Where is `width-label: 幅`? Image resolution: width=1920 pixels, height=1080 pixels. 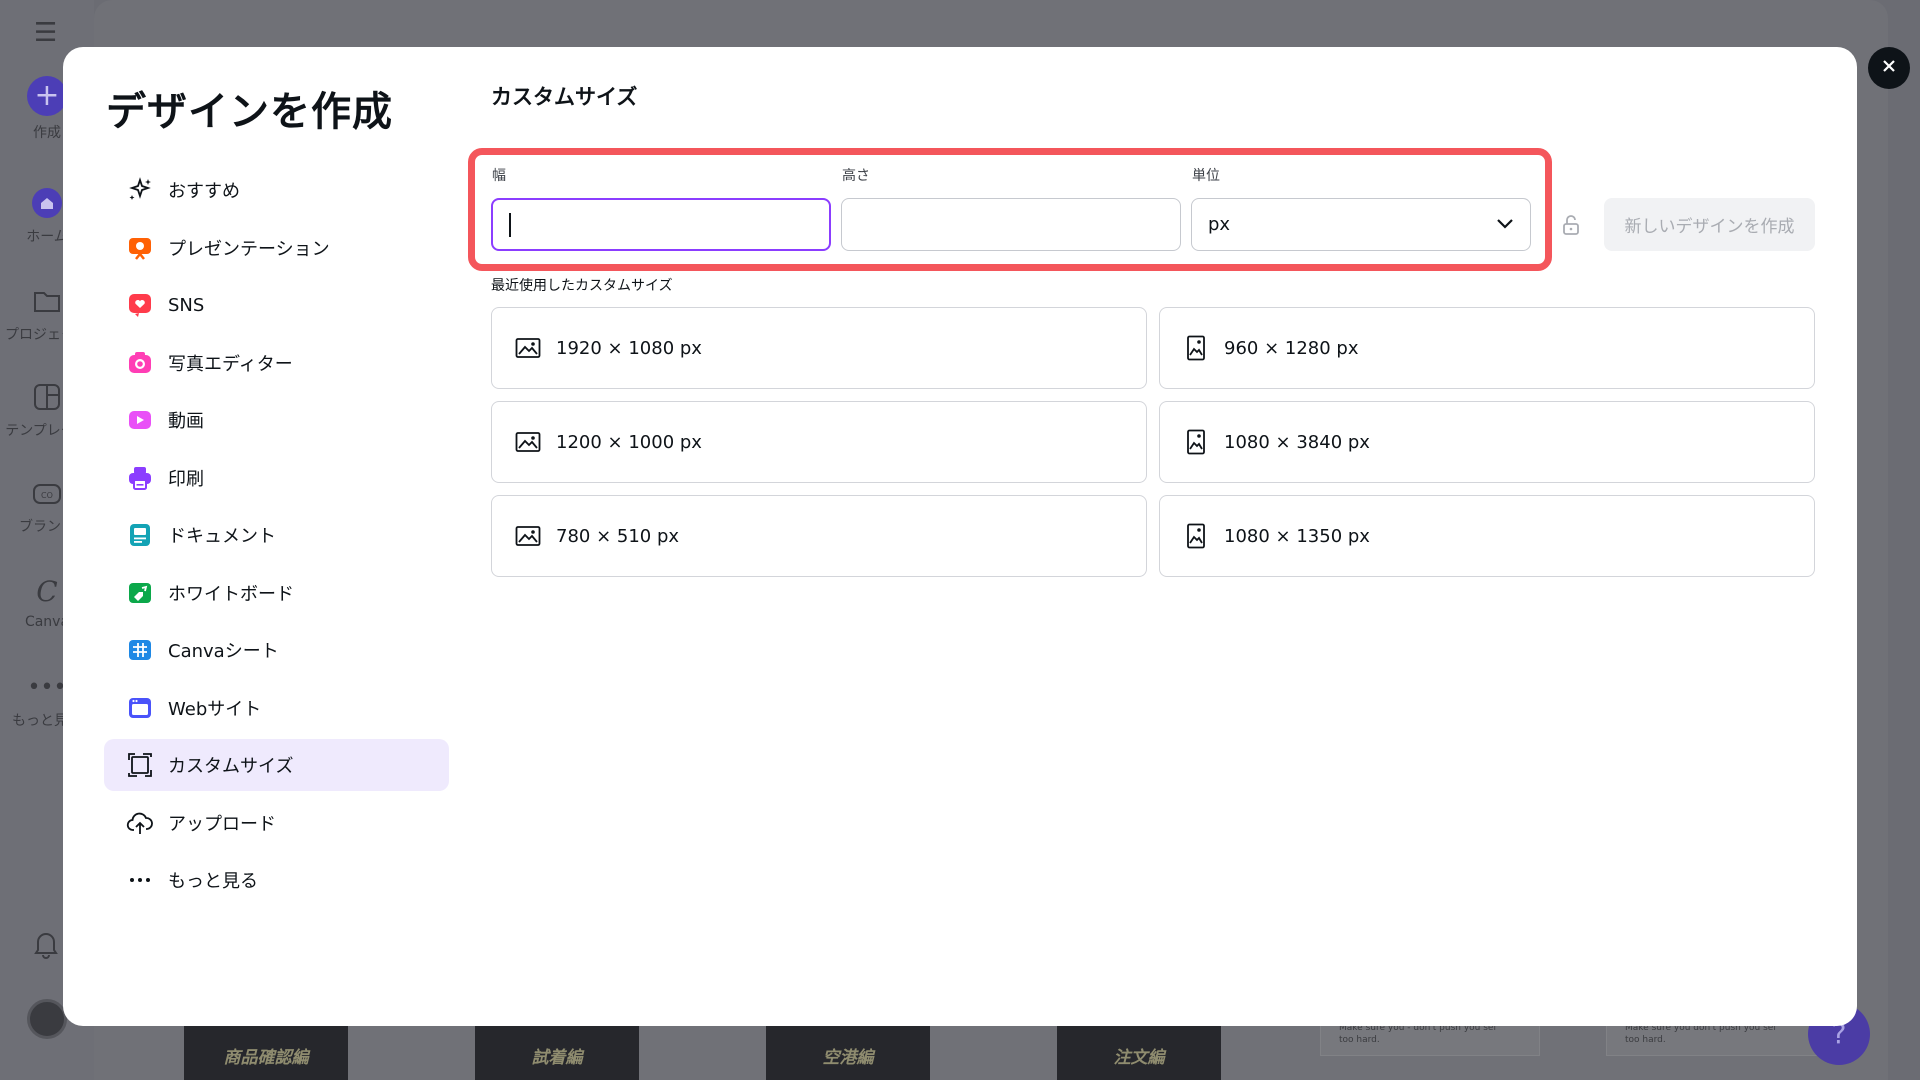
width-label: 幅 is located at coordinates (499, 176).